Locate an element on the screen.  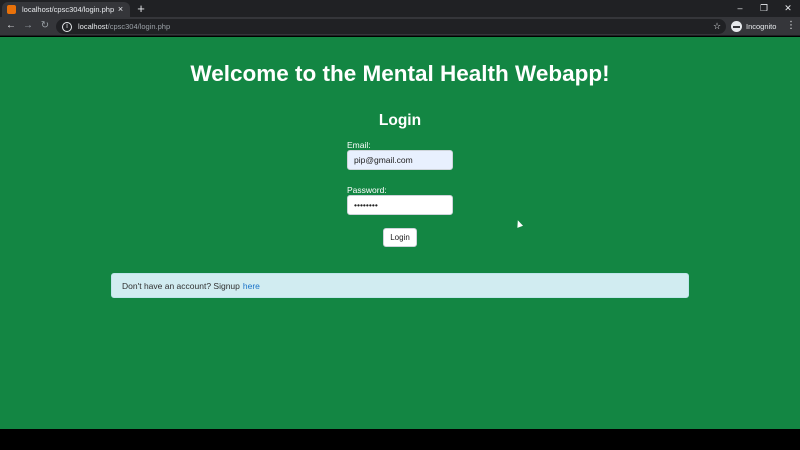
signup-alert: Don't have an account? Signup here is located at coordinates (400, 285).